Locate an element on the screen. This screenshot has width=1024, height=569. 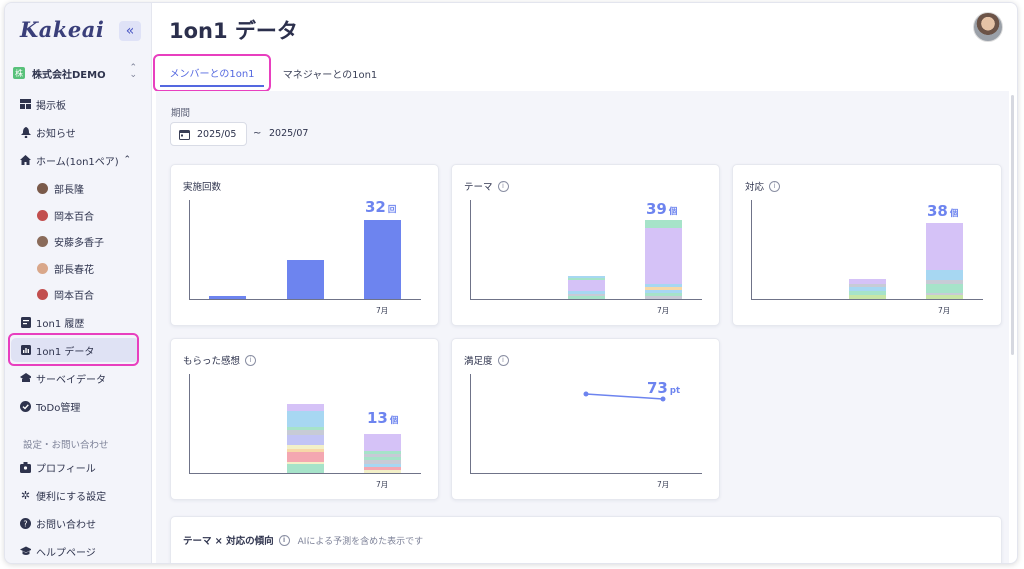
tab-bar: メンバーとの1on1 マネジャーとの1on1 is located at coordinates (584, 73).